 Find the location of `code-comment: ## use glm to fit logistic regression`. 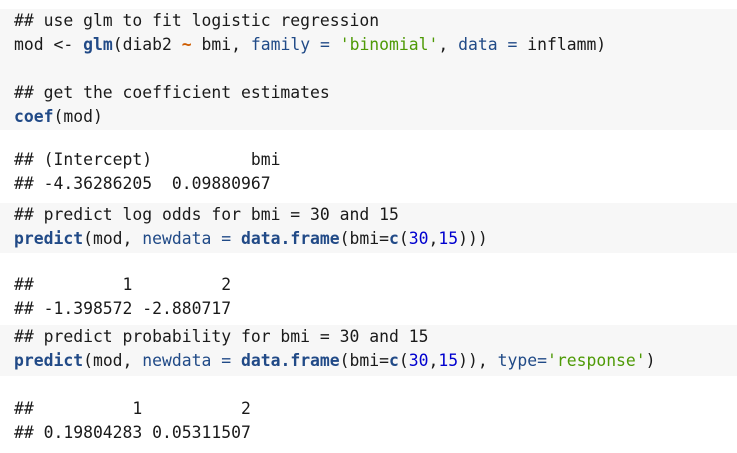

code-comment: ## use glm to fit logistic regression is located at coordinates (197, 20).